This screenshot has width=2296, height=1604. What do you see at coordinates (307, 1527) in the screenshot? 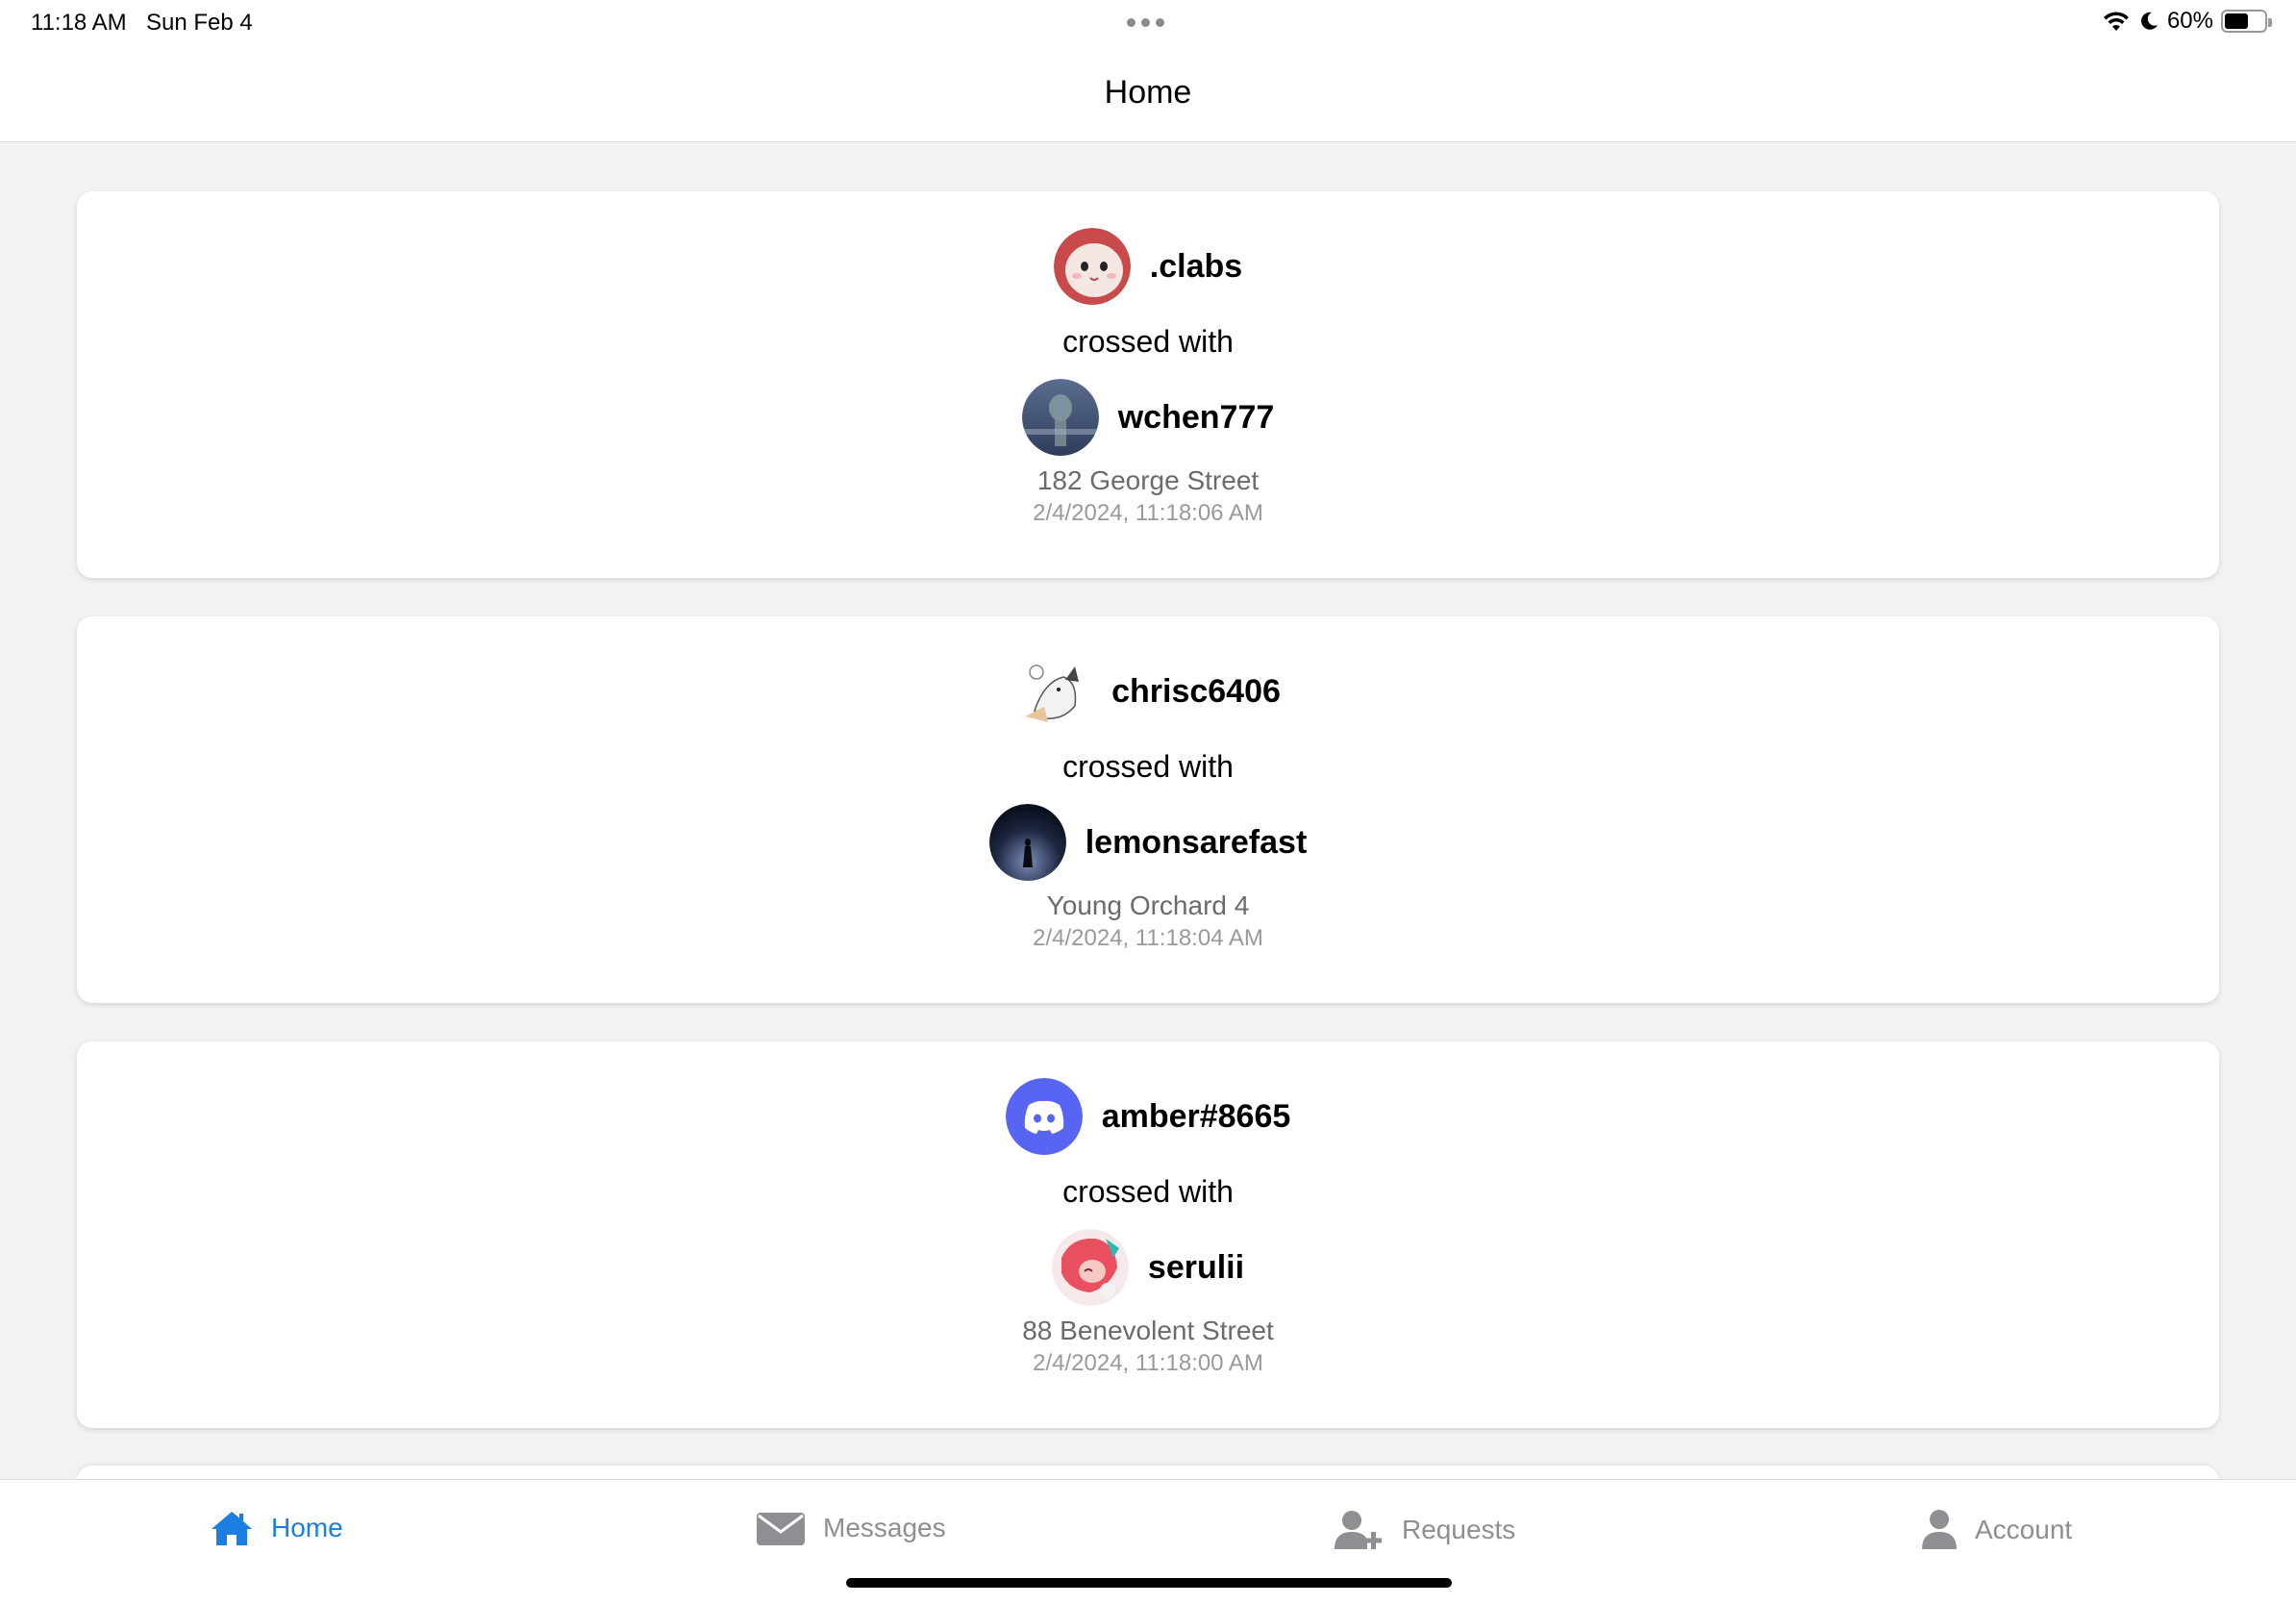
I see `tab-home-label: Home` at bounding box center [307, 1527].